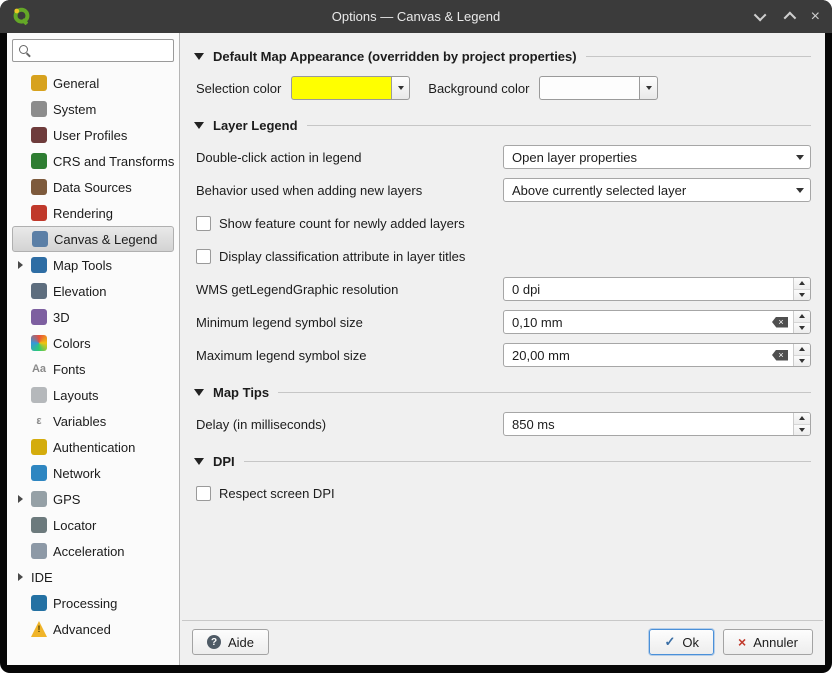  What do you see at coordinates (502, 125) in the screenshot?
I see `section-header: Layer Legend` at bounding box center [502, 125].